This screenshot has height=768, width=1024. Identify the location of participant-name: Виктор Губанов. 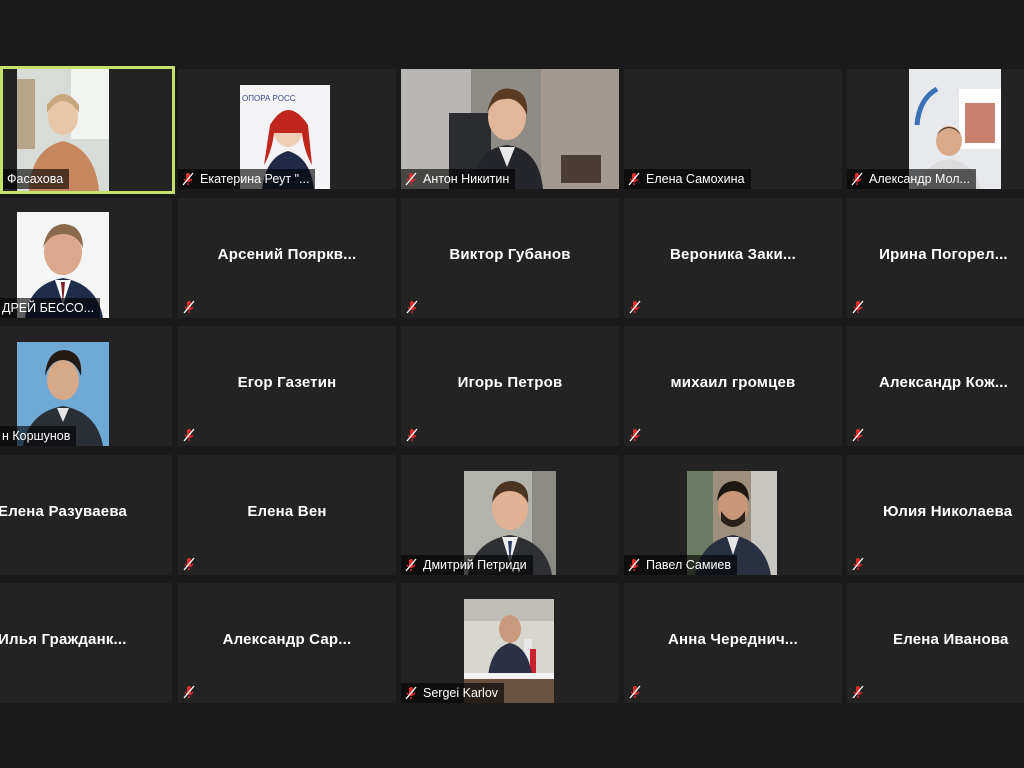
(510, 254).